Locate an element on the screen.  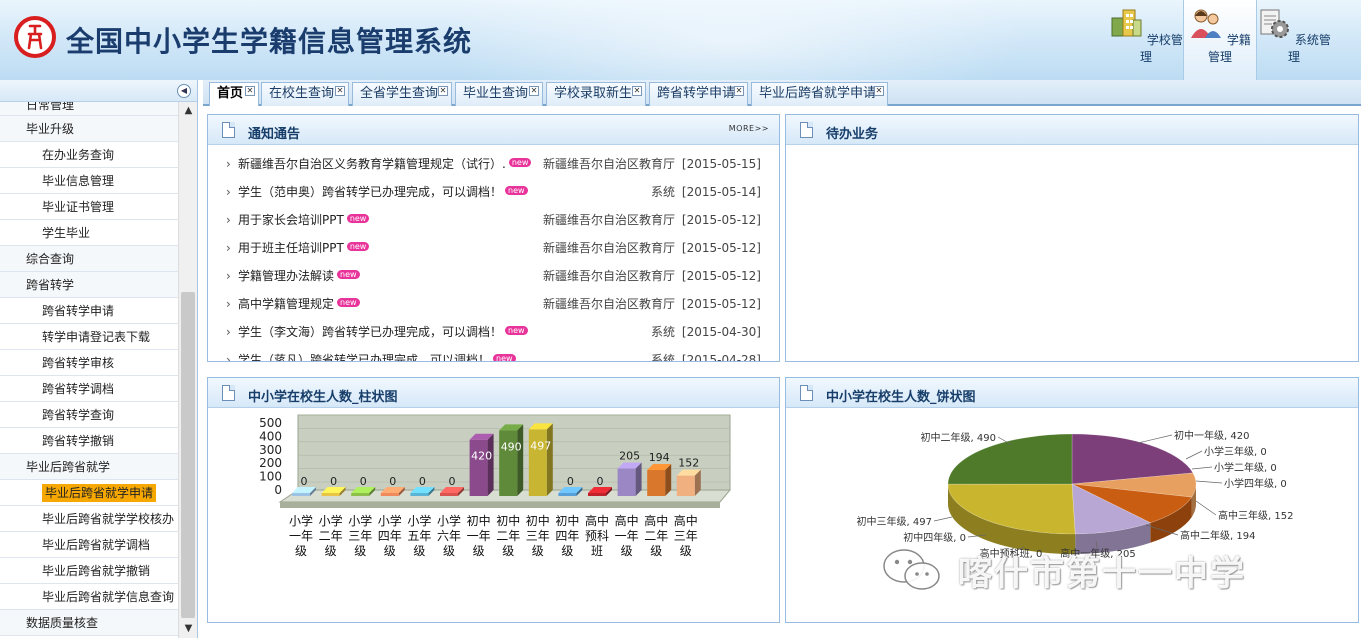
sidebar-item: 毕业证书管理 is located at coordinates (89, 207).